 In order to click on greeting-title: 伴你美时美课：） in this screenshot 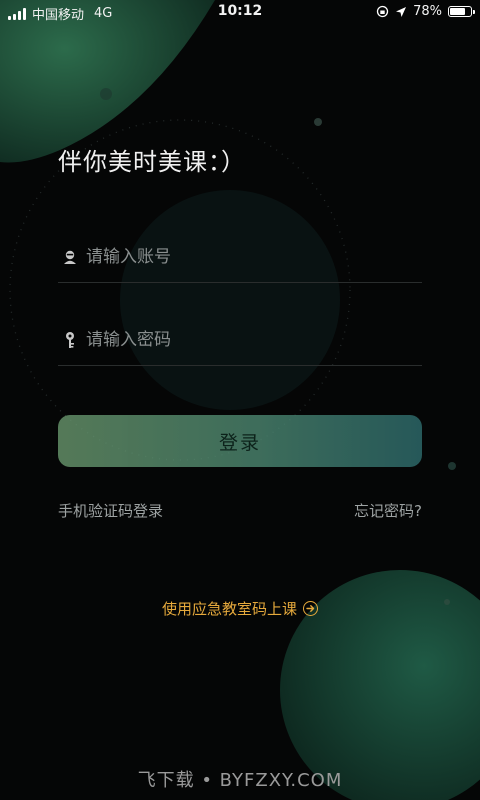, I will do `click(152, 162)`.